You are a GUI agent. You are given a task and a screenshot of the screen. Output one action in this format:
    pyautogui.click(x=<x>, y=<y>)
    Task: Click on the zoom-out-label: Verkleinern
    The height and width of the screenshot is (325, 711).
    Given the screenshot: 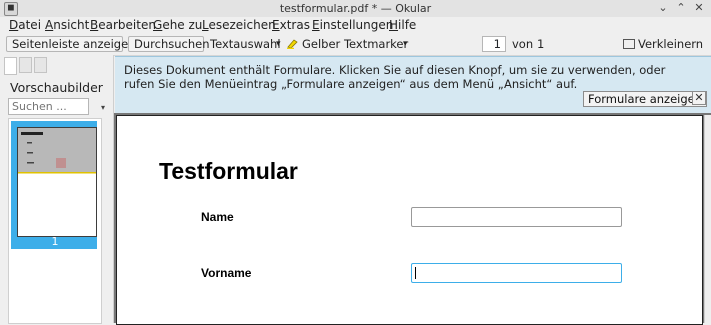 What is the action you would take?
    pyautogui.click(x=671, y=44)
    